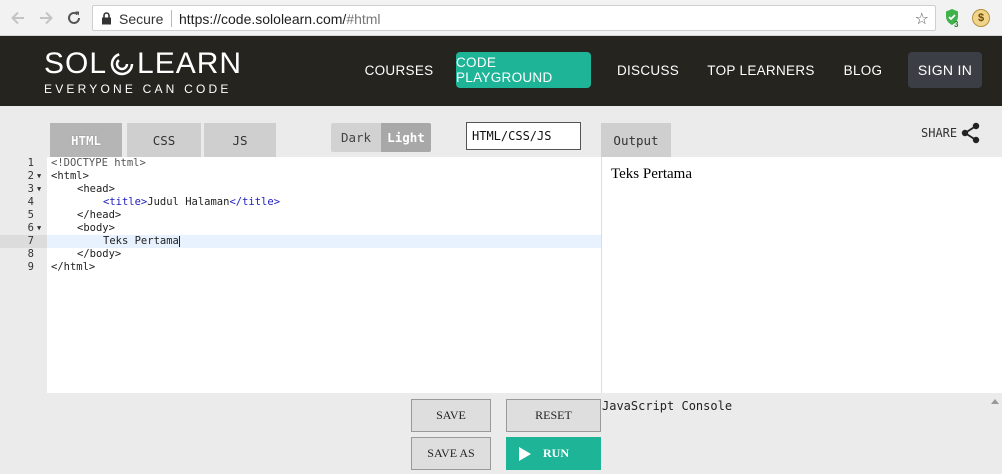 The image size is (1002, 474). Describe the element at coordinates (30, 189) in the screenshot. I see `line-number: 3` at that location.